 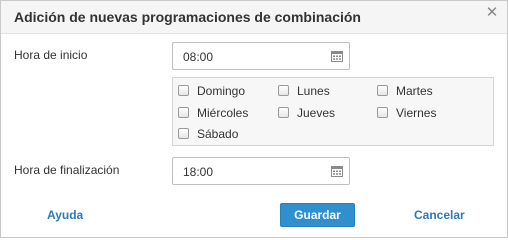 I want to click on checkbox-lunes, so click(x=283, y=90).